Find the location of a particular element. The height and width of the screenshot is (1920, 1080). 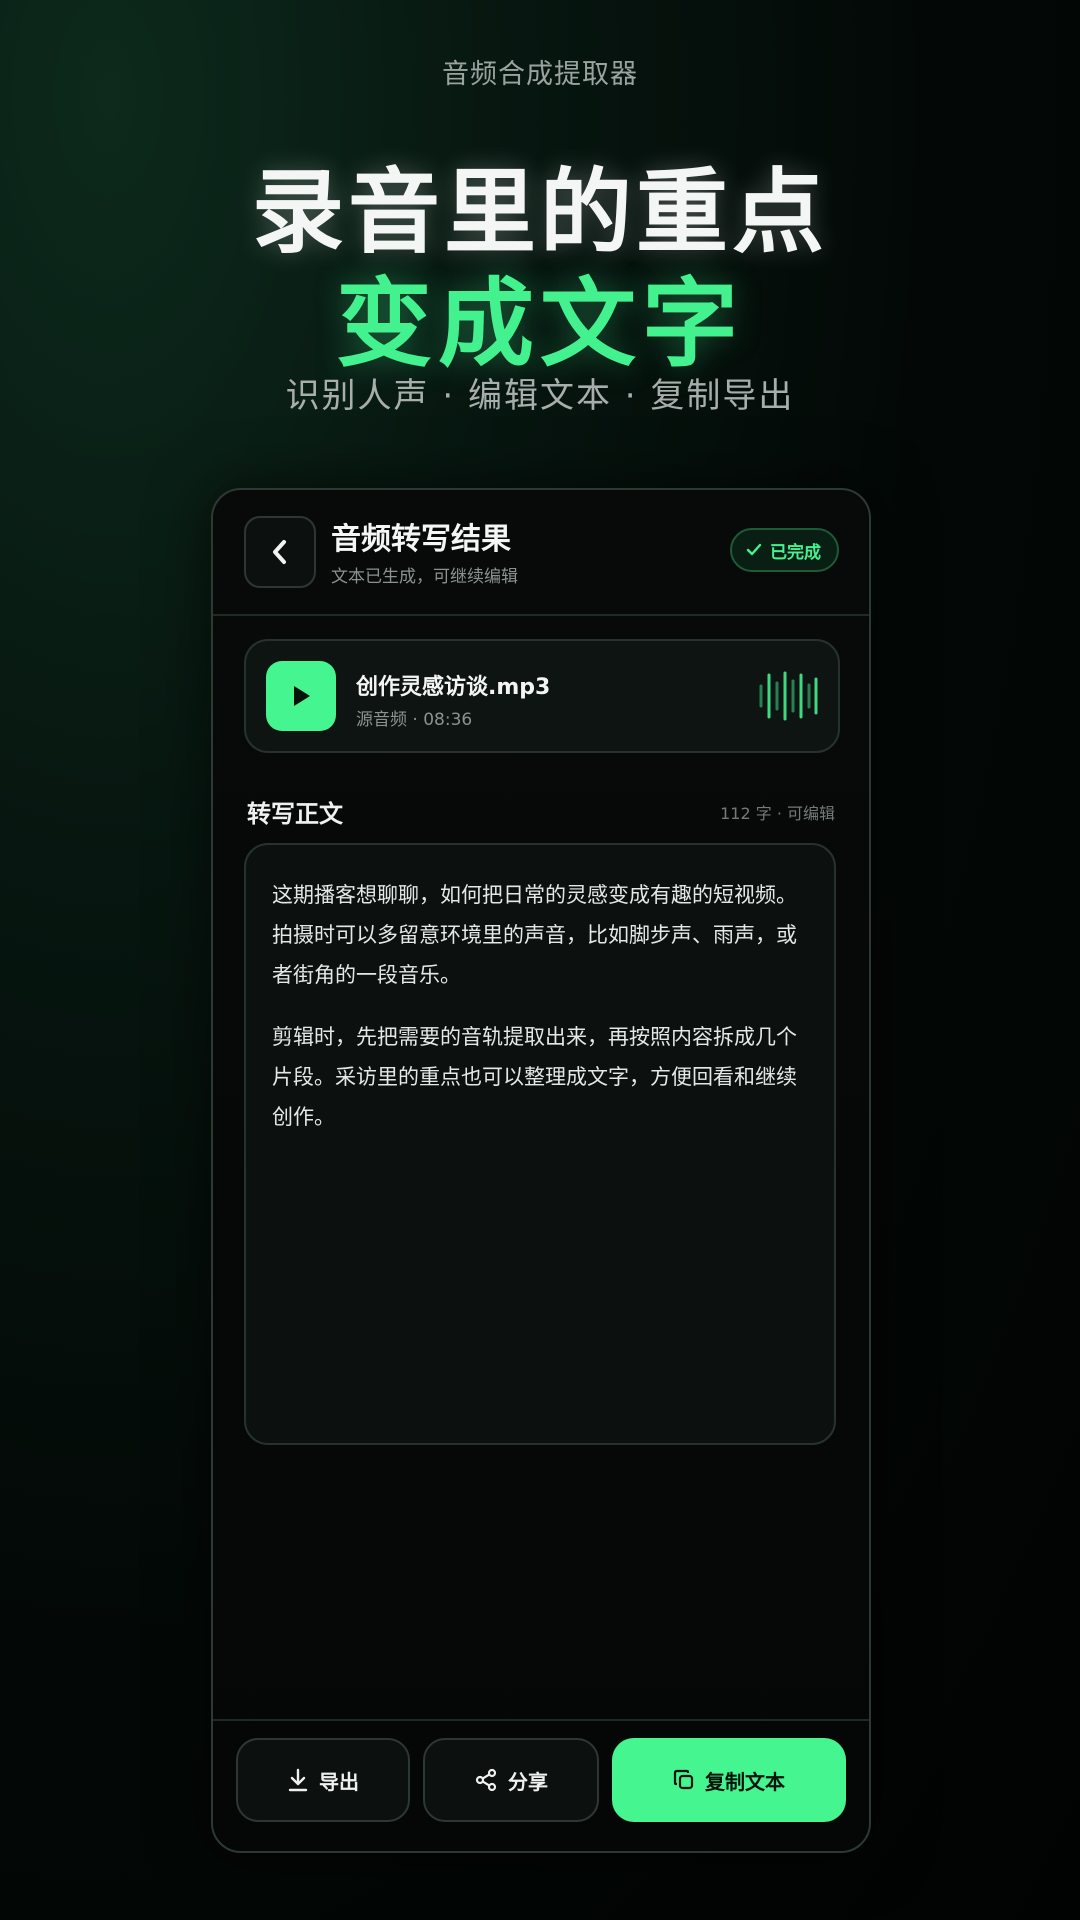

bottom-action-bar: 导出 分享 复制文本 is located at coordinates (541, 1785).